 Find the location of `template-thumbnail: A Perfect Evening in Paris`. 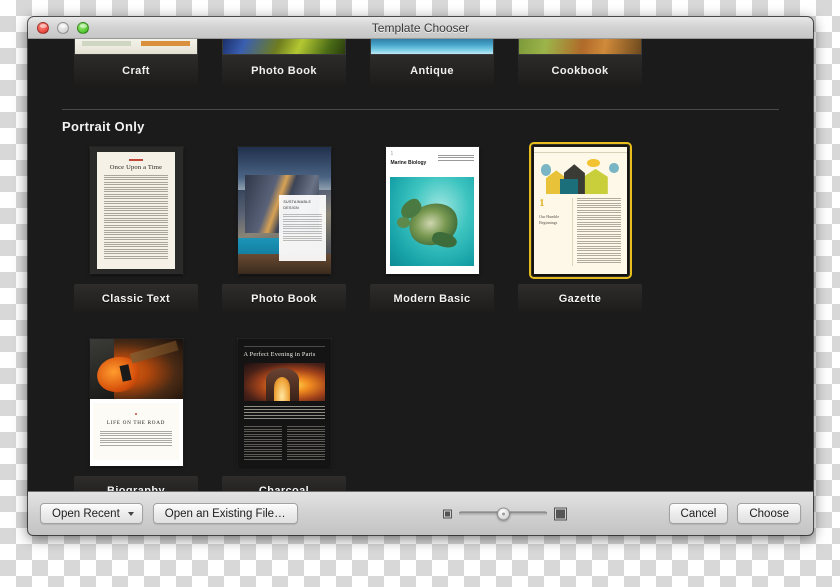

template-thumbnail: A Perfect Evening in Paris is located at coordinates (284, 402).